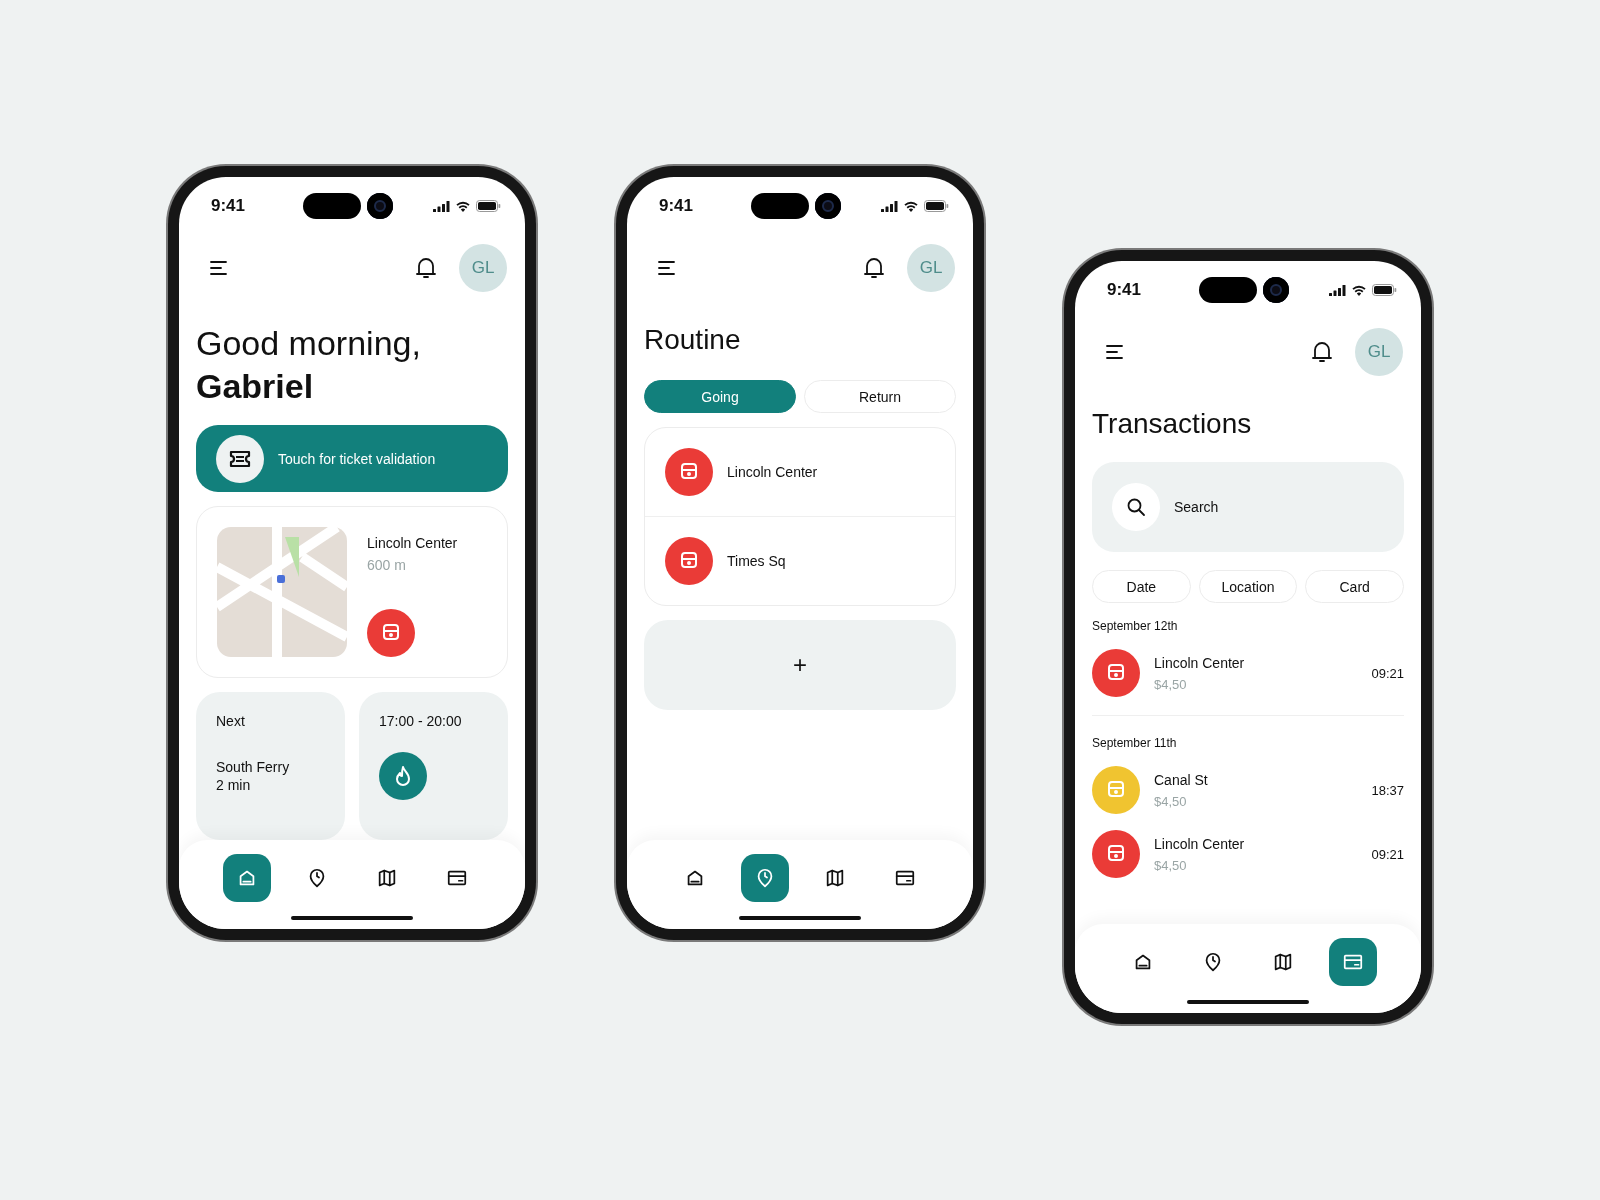  I want to click on add-stop-button: +, so click(800, 665).